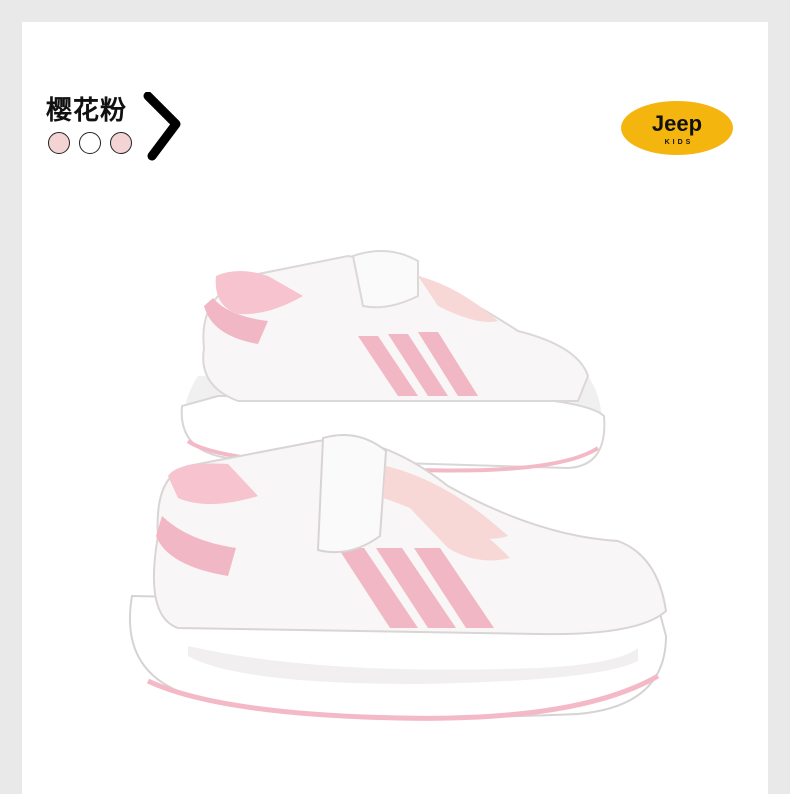  I want to click on logo-text: Jeep, so click(677, 123).